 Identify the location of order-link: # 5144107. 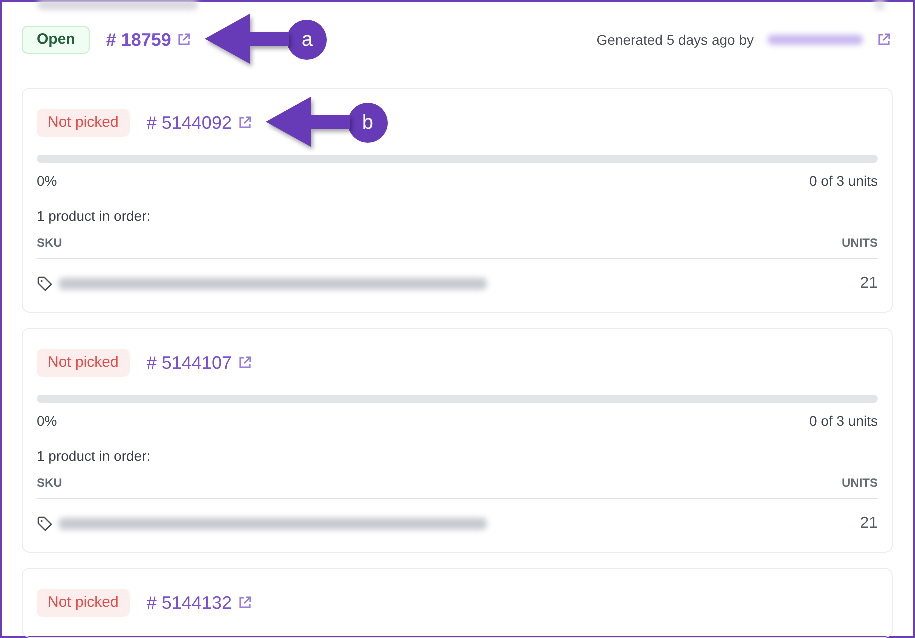
(199, 363).